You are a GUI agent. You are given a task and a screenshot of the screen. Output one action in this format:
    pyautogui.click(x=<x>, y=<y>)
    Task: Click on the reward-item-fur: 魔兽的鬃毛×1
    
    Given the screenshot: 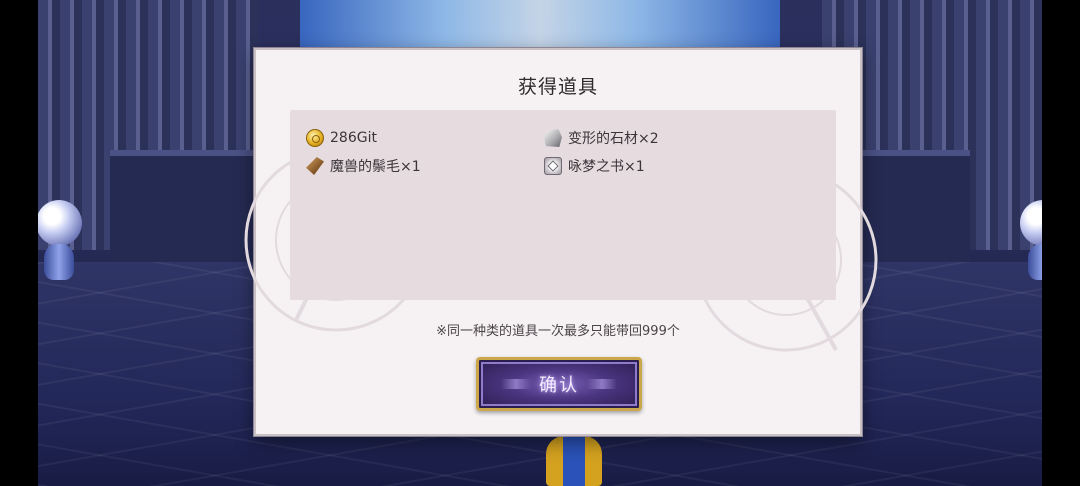 What is the action you would take?
    pyautogui.click(x=363, y=166)
    